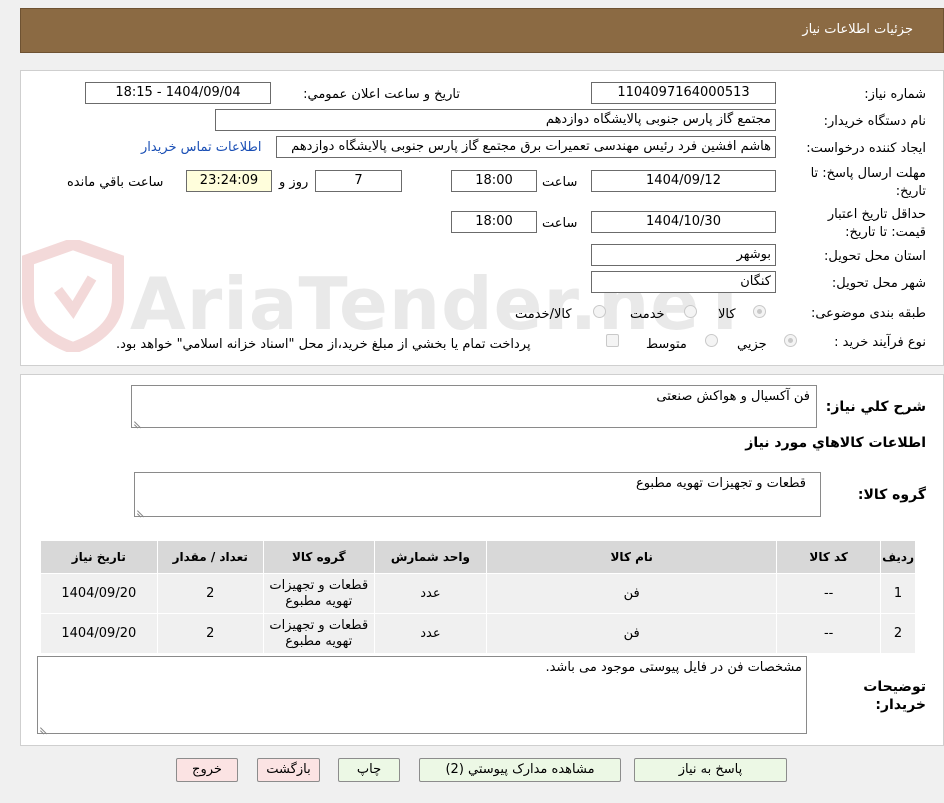  Describe the element at coordinates (99, 557) in the screenshot. I see `col-header-need-date: تاريخ نياز` at that location.